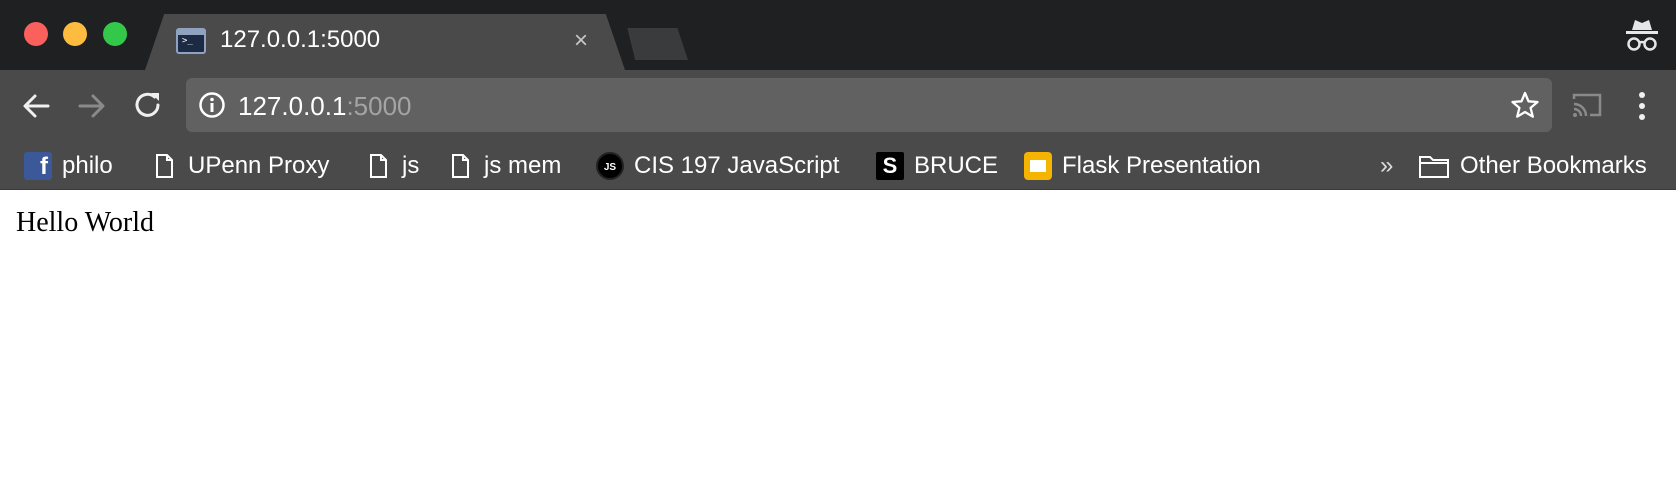  I want to click on menu-dots-icon, so click(1642, 106).